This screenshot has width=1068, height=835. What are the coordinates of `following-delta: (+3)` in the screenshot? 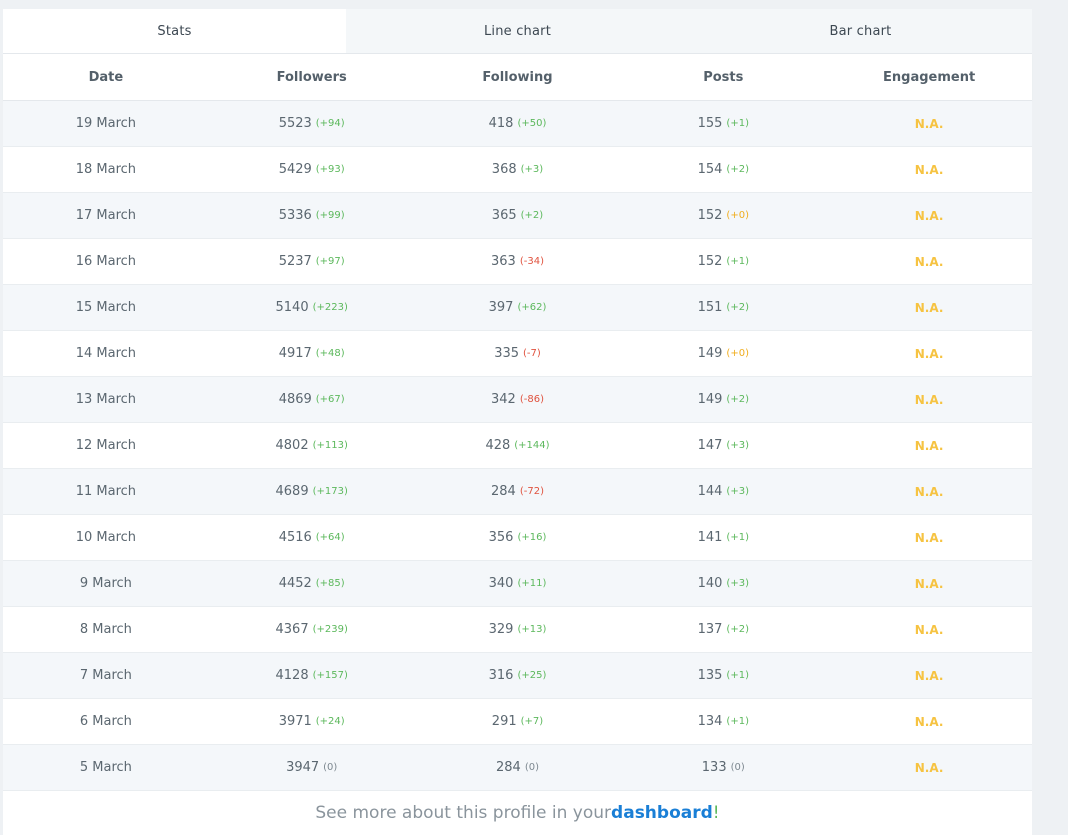 It's located at (532, 169).